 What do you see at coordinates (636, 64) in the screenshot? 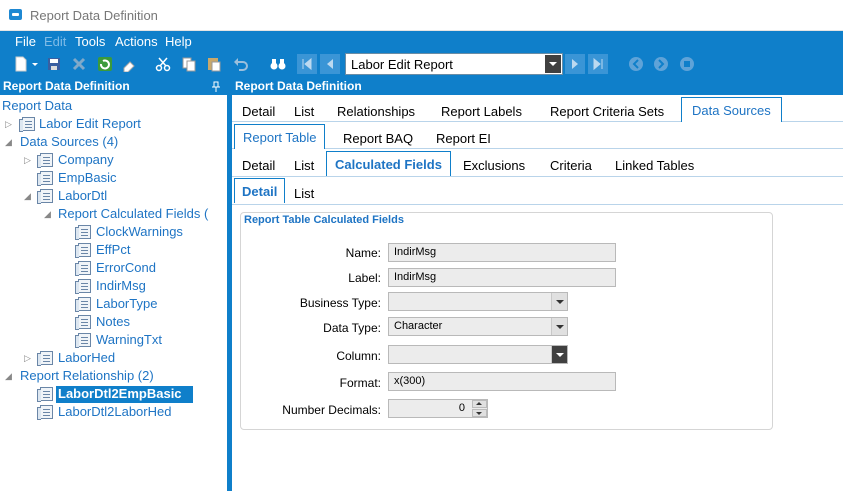
I see `back-icon` at bounding box center [636, 64].